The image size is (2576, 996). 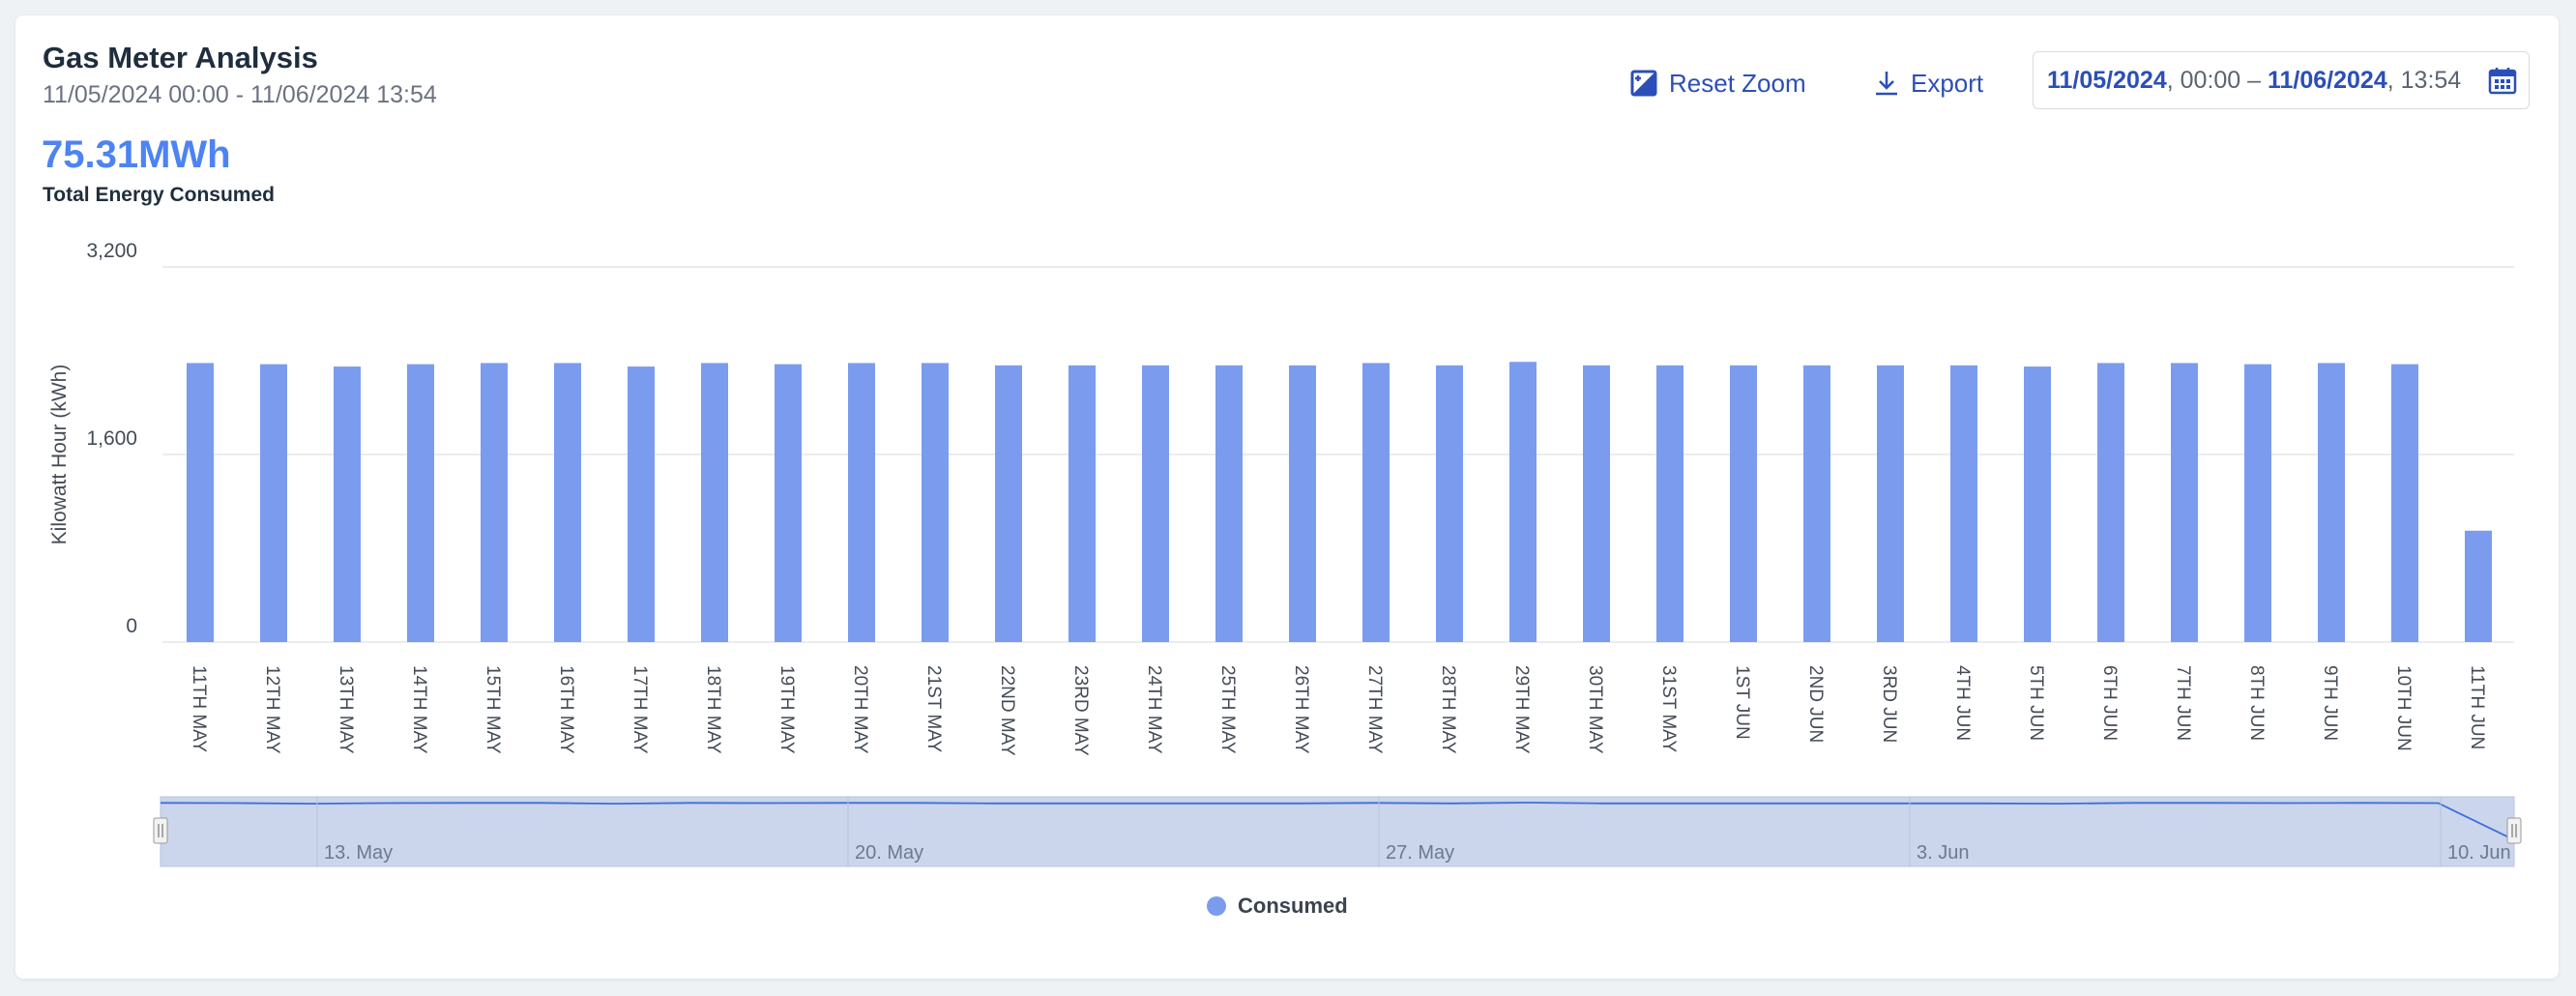 What do you see at coordinates (2514, 830) in the screenshot?
I see `navigator-handle-right` at bounding box center [2514, 830].